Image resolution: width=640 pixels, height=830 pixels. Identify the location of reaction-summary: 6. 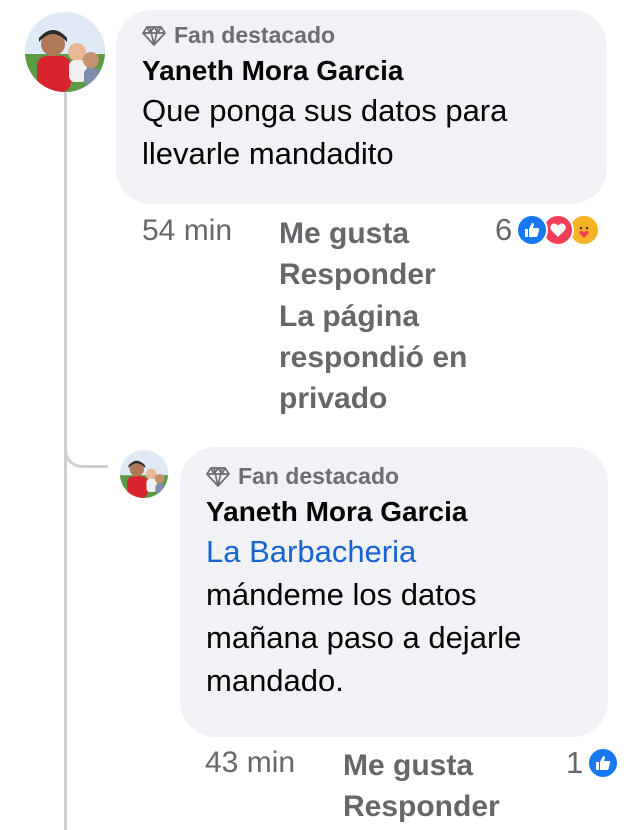
(548, 230).